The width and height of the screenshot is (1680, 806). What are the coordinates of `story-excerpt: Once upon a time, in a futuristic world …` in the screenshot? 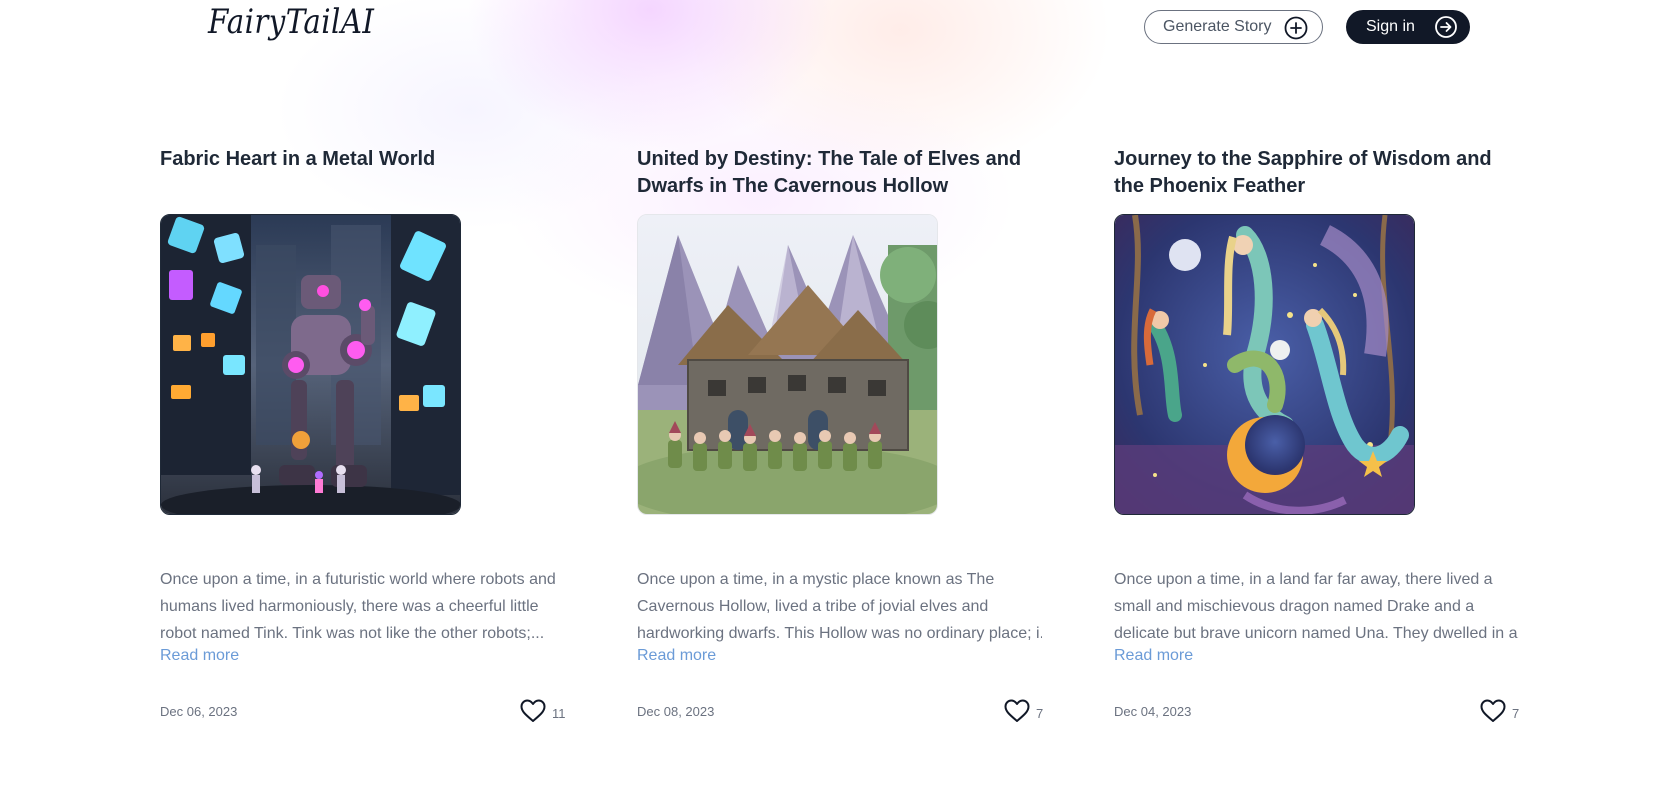 It's located at (362, 606).